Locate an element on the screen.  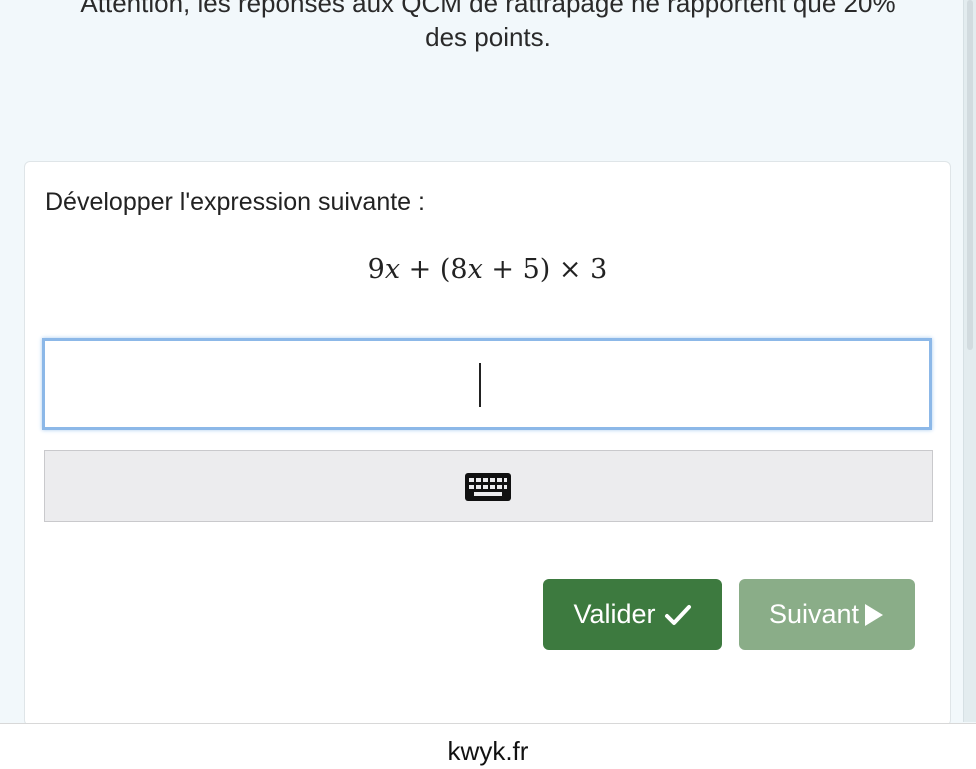
math-var-1: x is located at coordinates (392, 269).